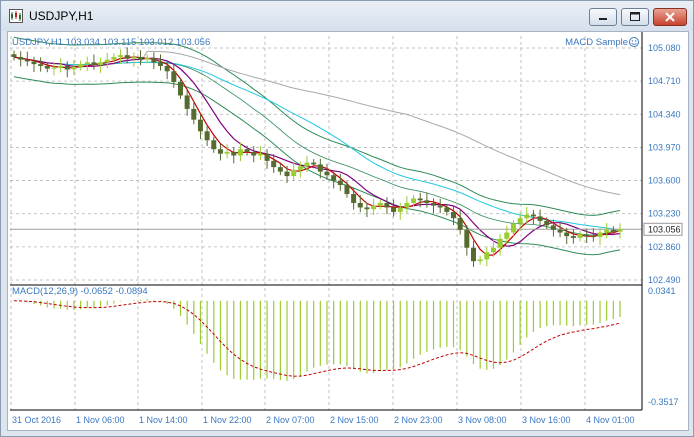  Describe the element at coordinates (664, 181) in the screenshot. I see `price-label: 103.600` at that location.